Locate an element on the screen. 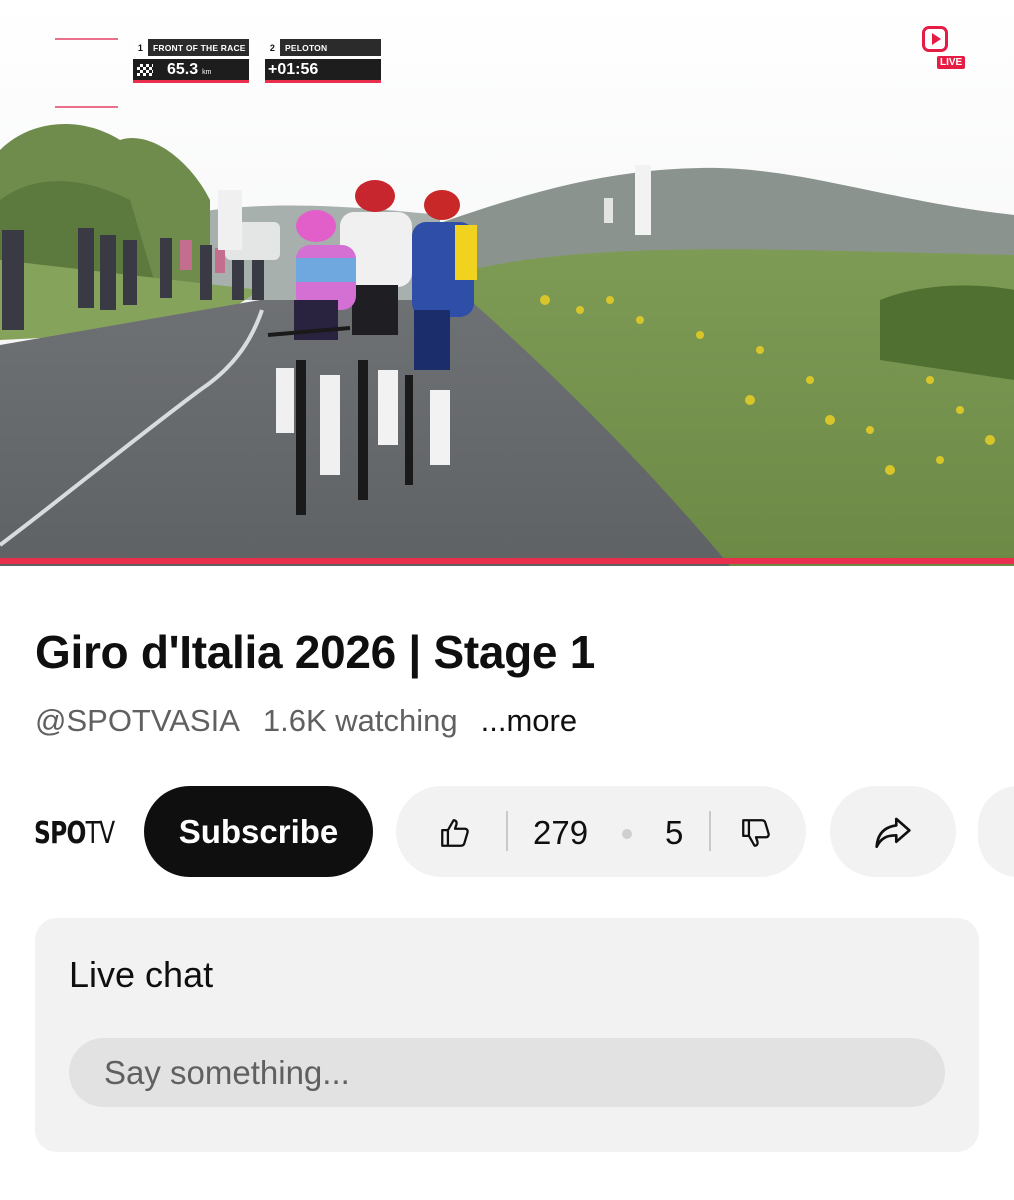 The height and width of the screenshot is (1200, 1014). live-indicator: LIVE is located at coordinates (948, 49).